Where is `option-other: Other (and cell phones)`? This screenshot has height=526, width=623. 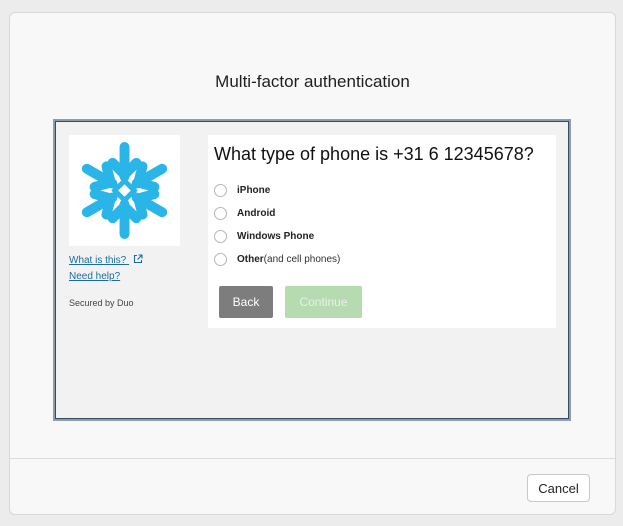 option-other: Other (and cell phones) is located at coordinates (277, 259).